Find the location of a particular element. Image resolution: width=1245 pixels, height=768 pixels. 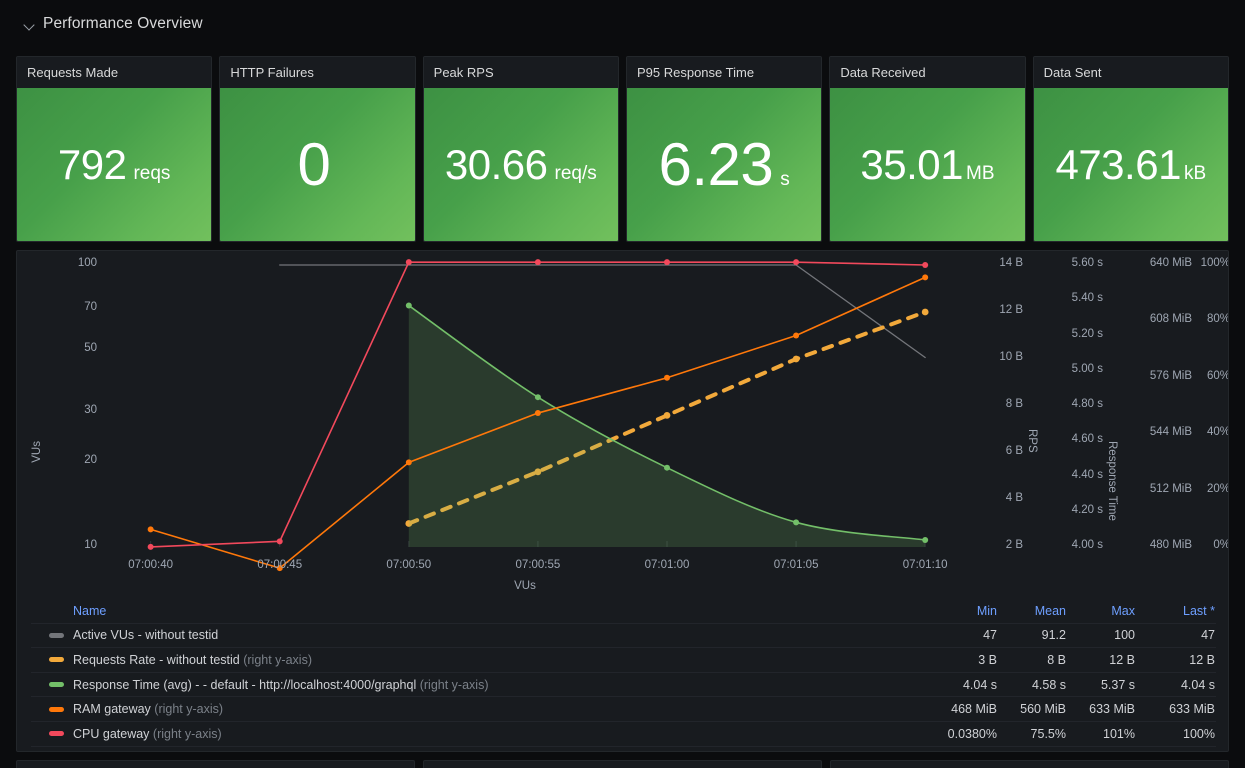

y-axis-title-response-time: Response Time is located at coordinates (1112, 481).